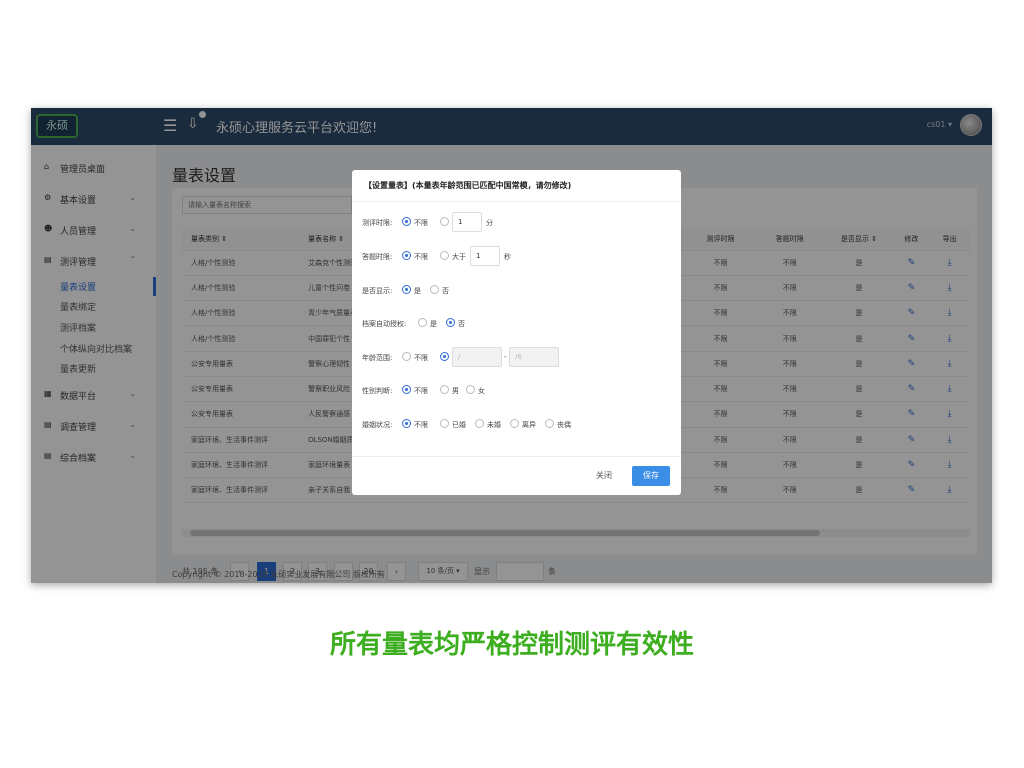 The image size is (1024, 768). I want to click on radio-label: 女, so click(481, 391).